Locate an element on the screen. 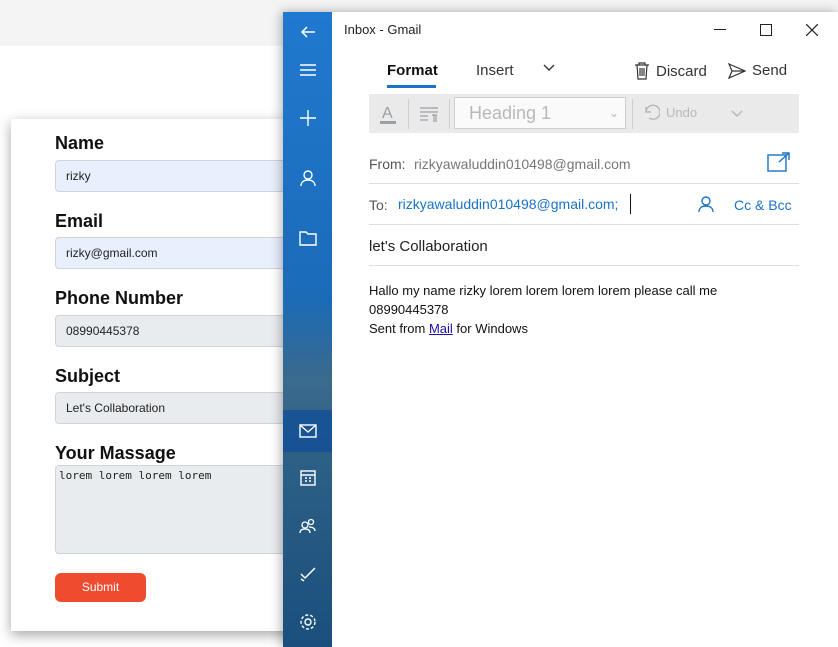 Image resolution: width=838 pixels, height=647 pixels. settings-icon is located at coordinates (307, 622).